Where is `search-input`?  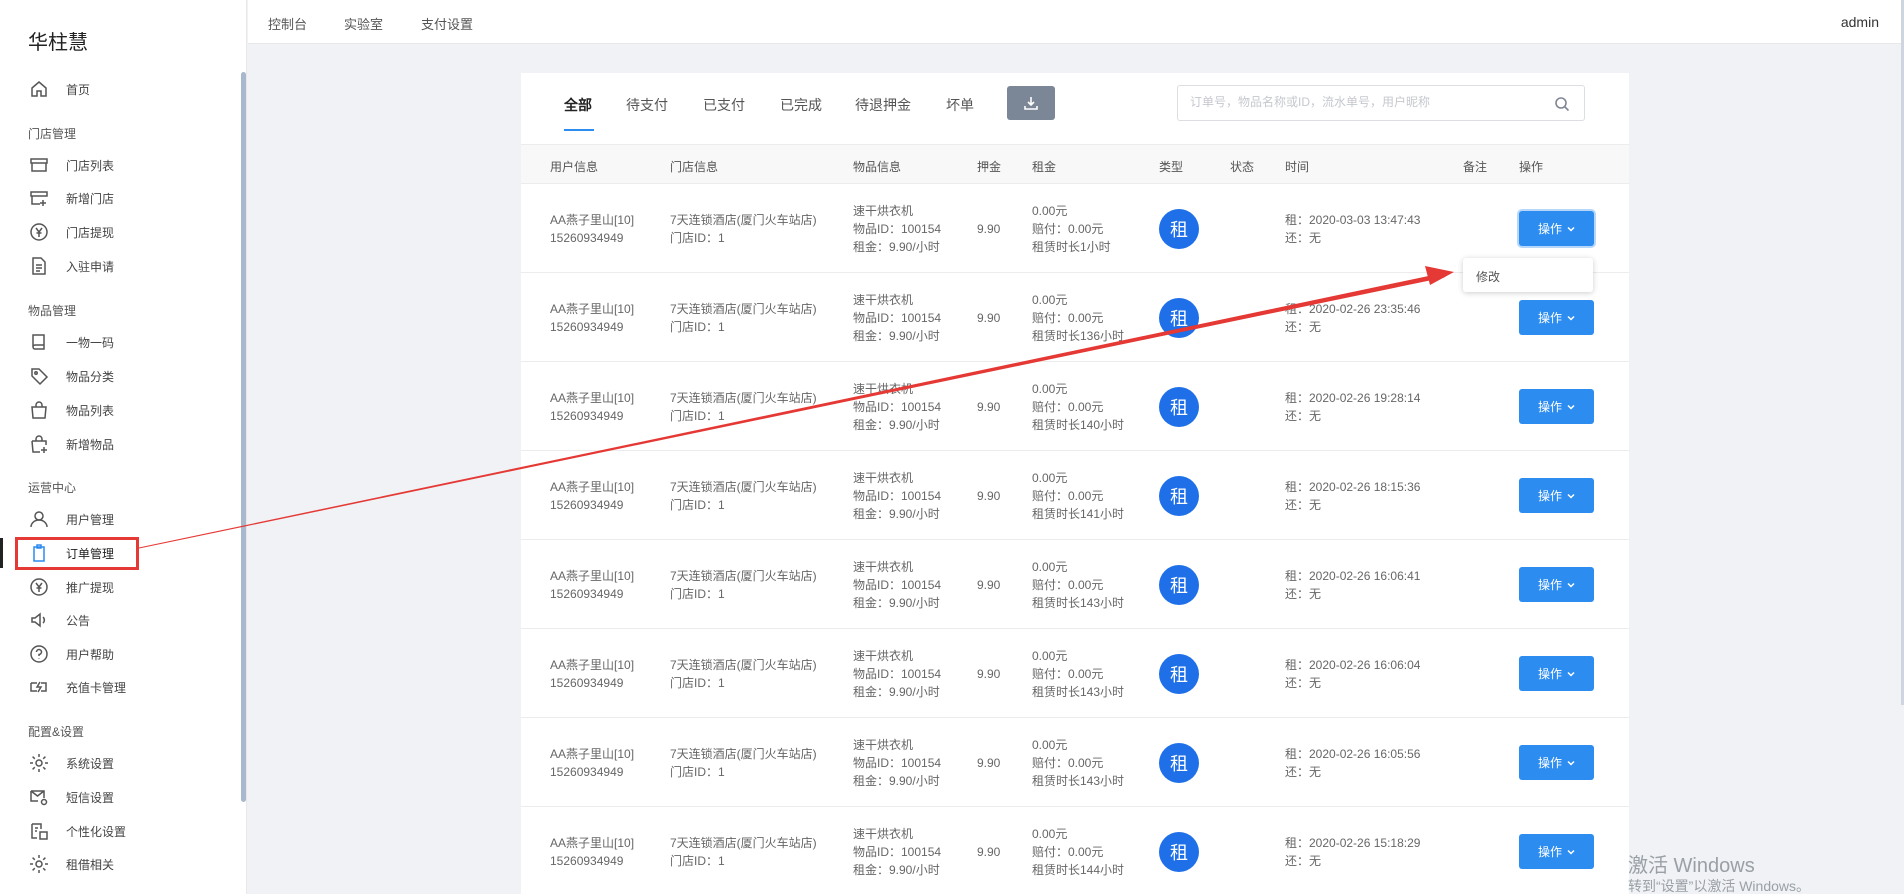
search-input is located at coordinates (1365, 102).